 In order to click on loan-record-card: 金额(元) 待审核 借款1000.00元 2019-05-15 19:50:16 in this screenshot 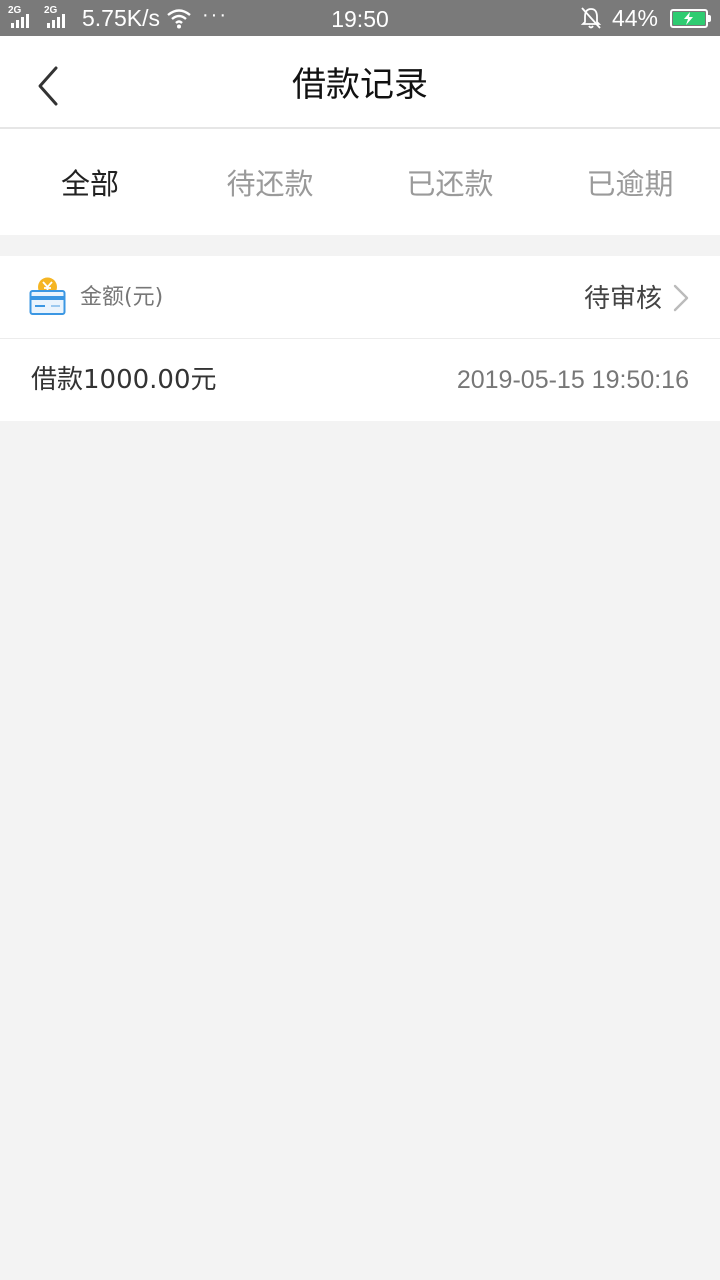, I will do `click(360, 338)`.